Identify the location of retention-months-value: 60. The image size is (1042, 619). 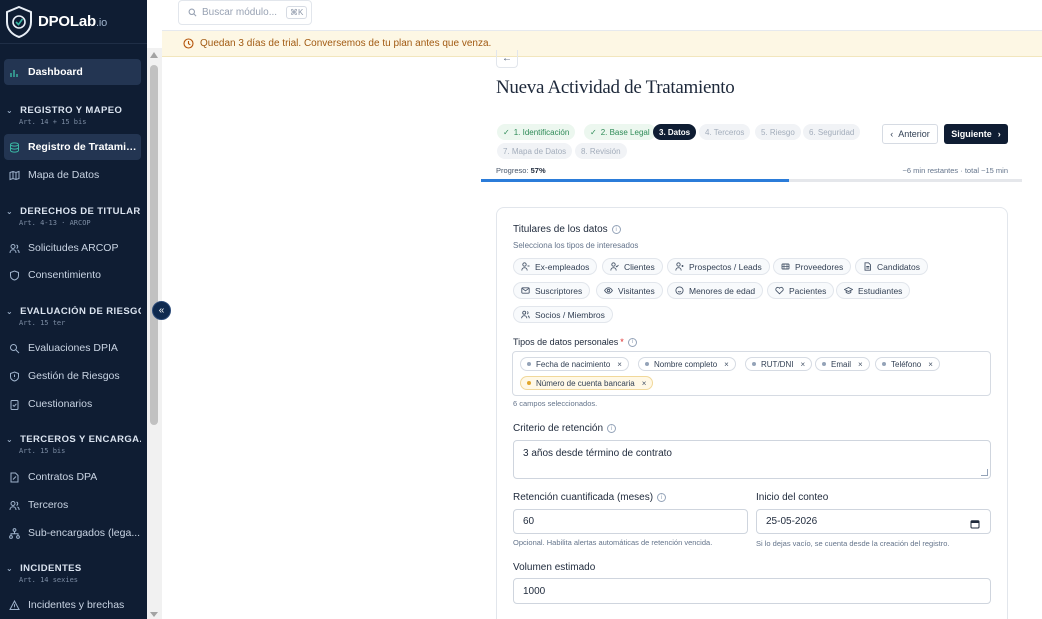
(529, 521).